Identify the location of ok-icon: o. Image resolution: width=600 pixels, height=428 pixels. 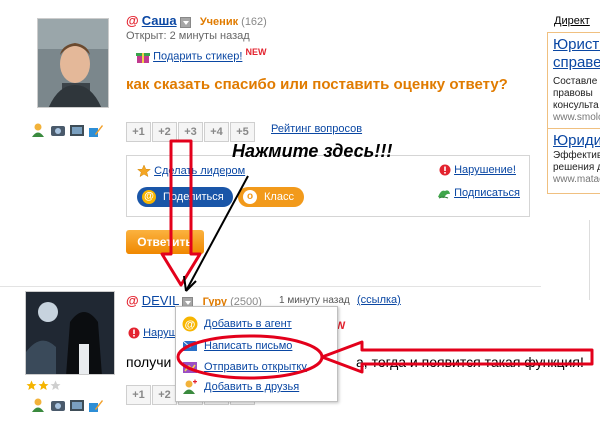
(250, 197).